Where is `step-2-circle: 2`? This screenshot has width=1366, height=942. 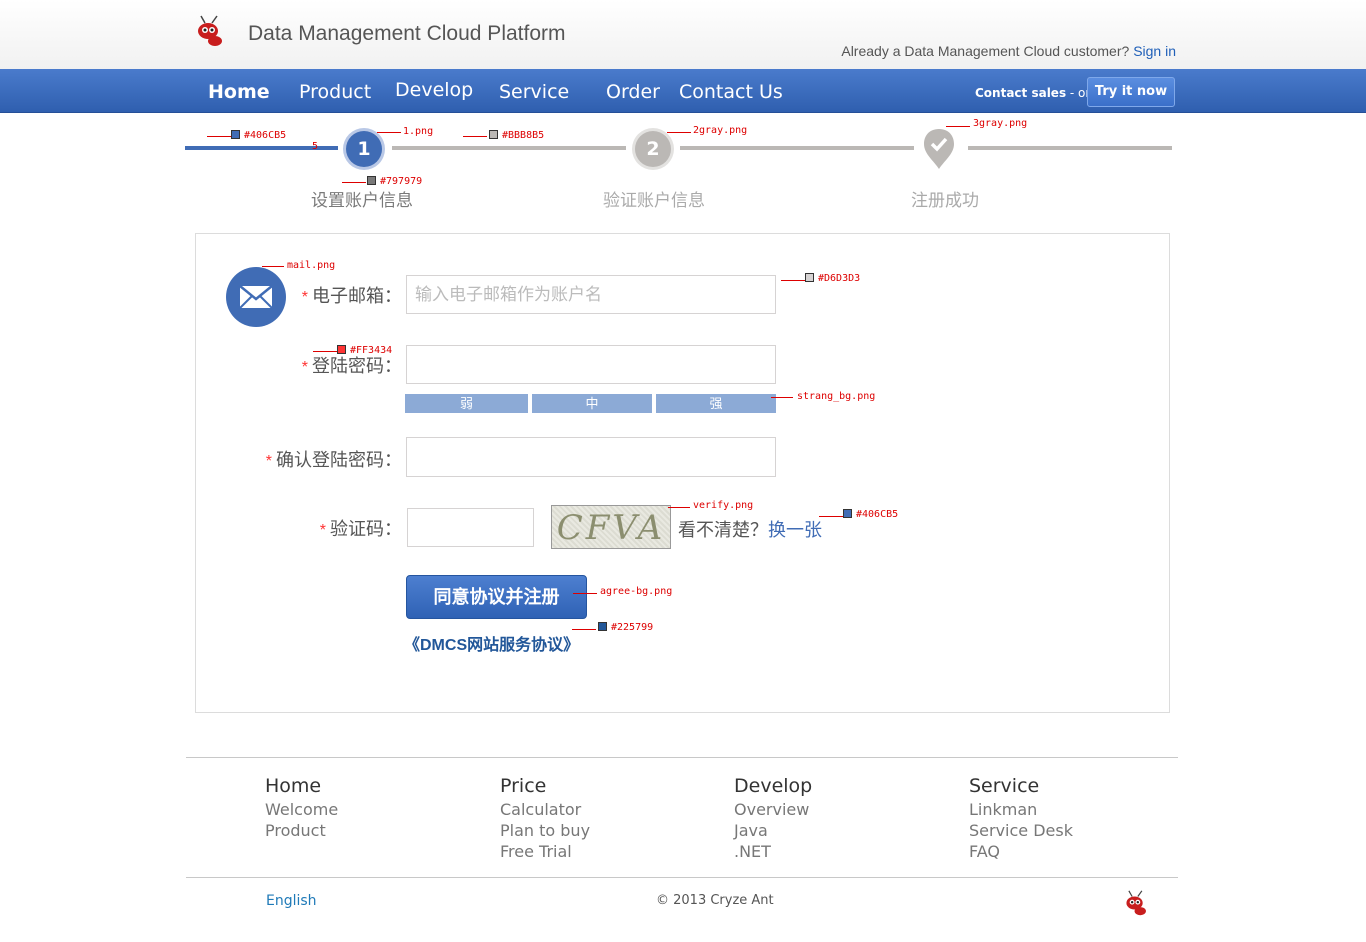
step-2-circle: 2 is located at coordinates (653, 149).